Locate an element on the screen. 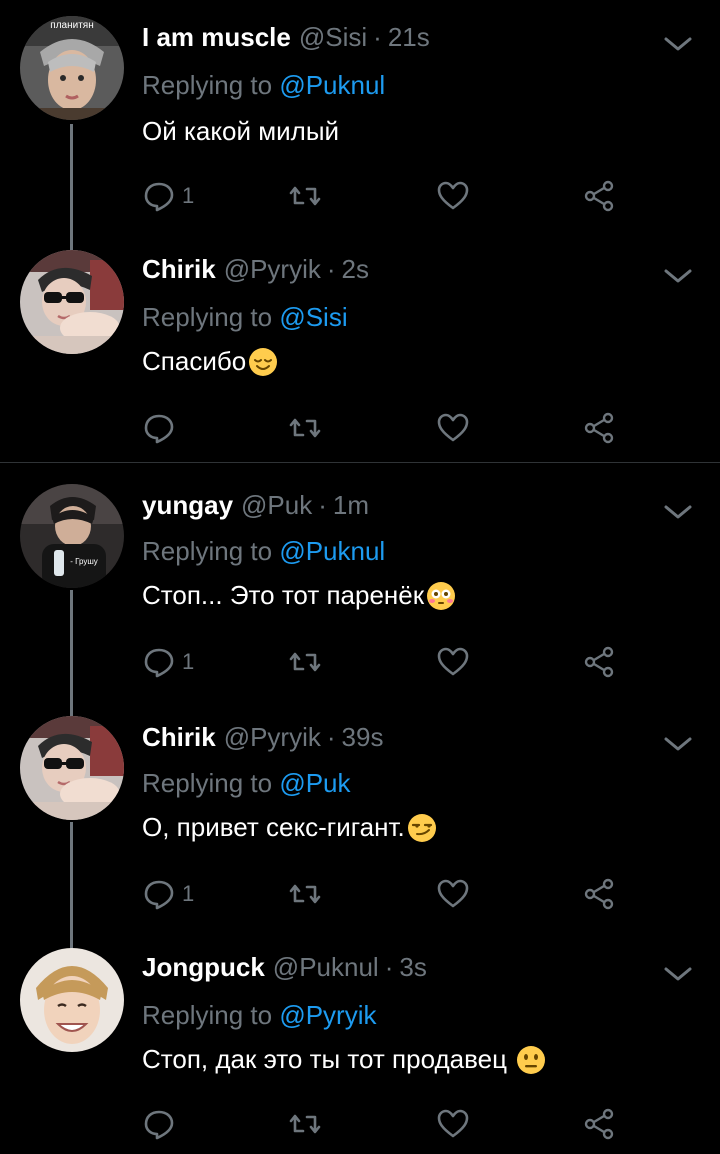 This screenshot has width=720, height=1154. replying-to: Replying to @Pyryik is located at coordinates (259, 1015).